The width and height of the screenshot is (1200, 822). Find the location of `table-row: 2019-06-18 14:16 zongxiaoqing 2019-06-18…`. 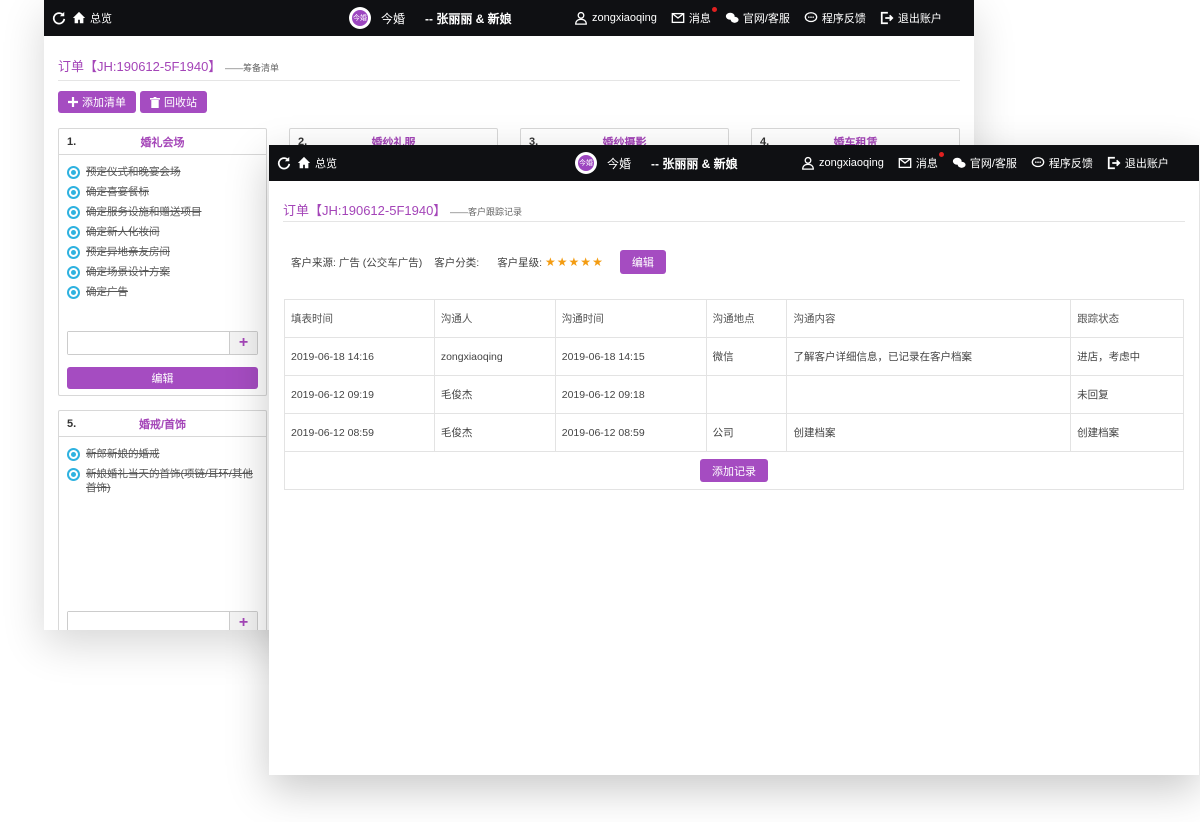

table-row: 2019-06-18 14:16 zongxiaoqing 2019-06-18… is located at coordinates (734, 356).